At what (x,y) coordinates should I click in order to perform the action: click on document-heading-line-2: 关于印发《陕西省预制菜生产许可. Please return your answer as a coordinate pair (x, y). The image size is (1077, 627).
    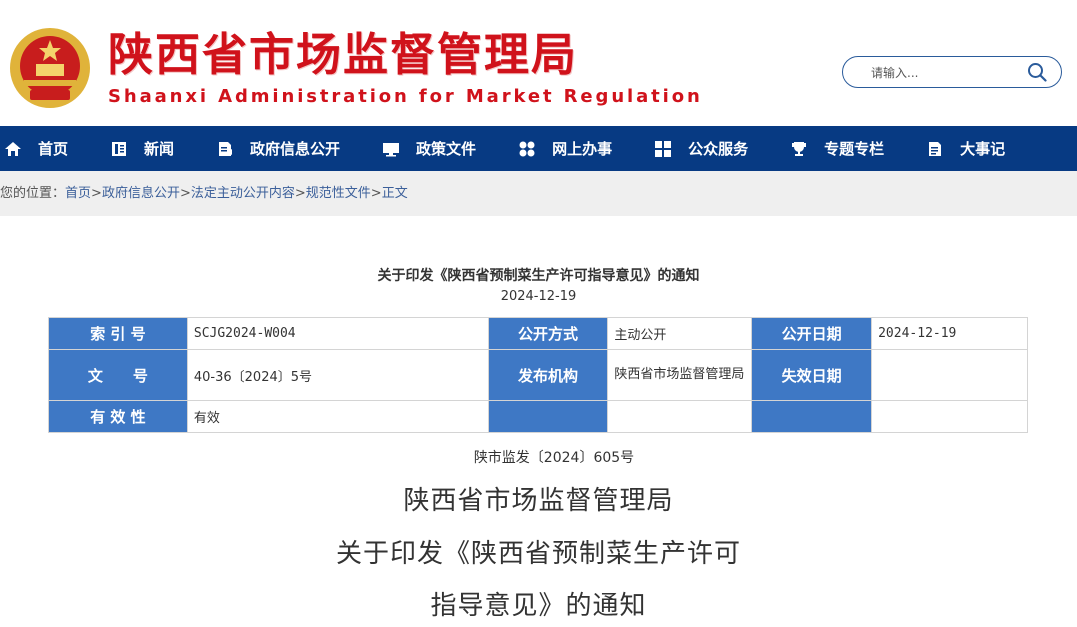
    Looking at the image, I should click on (538, 554).